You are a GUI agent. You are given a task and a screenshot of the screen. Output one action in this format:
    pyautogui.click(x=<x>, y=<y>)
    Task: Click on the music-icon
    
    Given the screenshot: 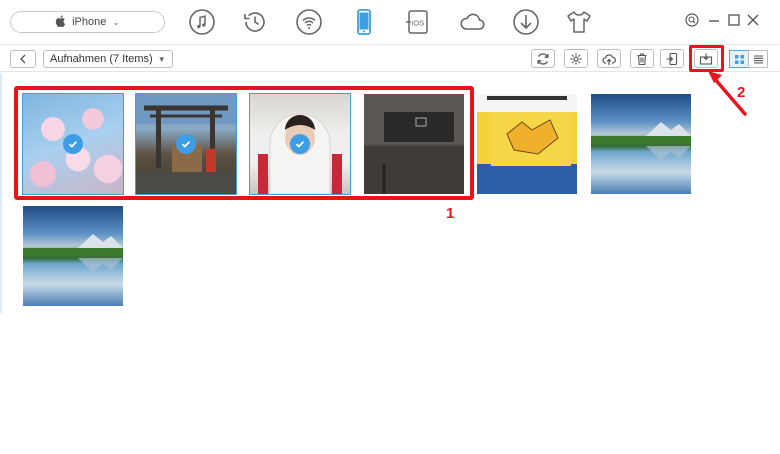 What is the action you would take?
    pyautogui.click(x=202, y=22)
    